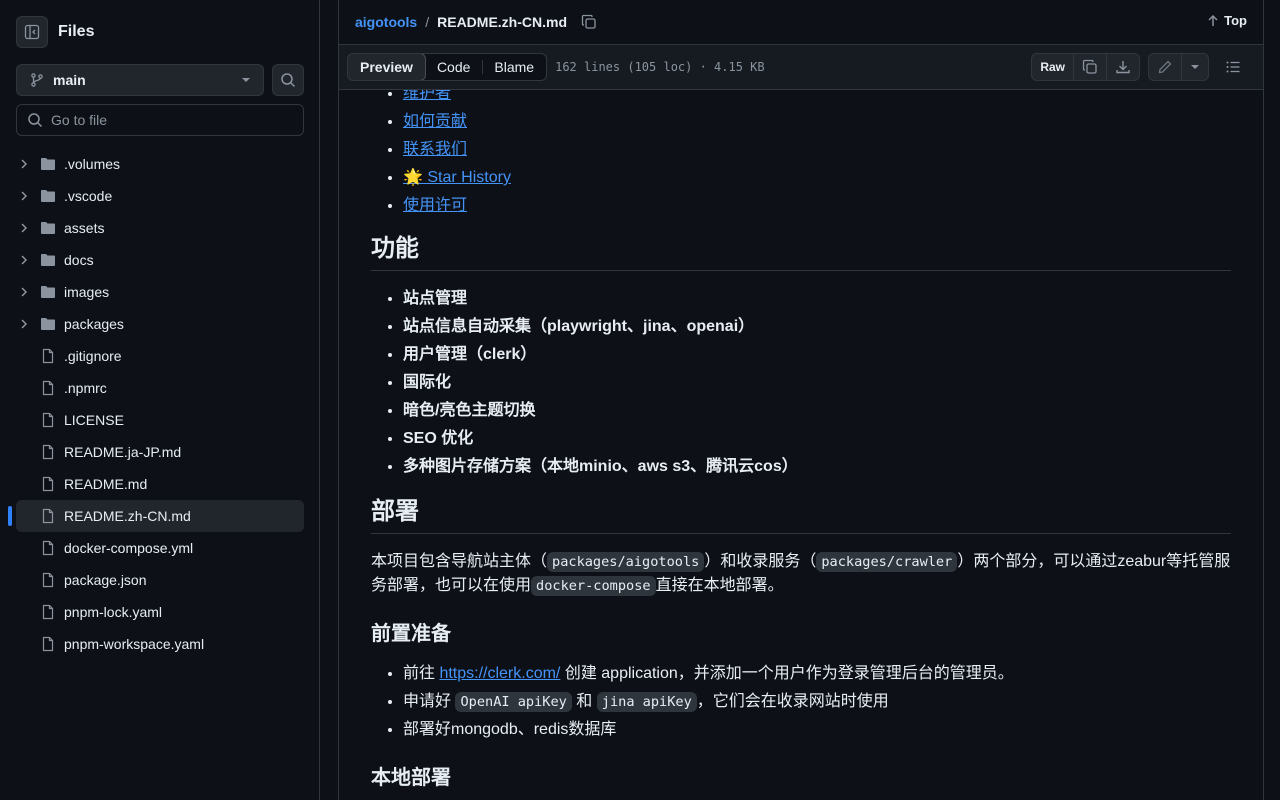 The image size is (1280, 800). I want to click on go-to-file-field, so click(160, 120).